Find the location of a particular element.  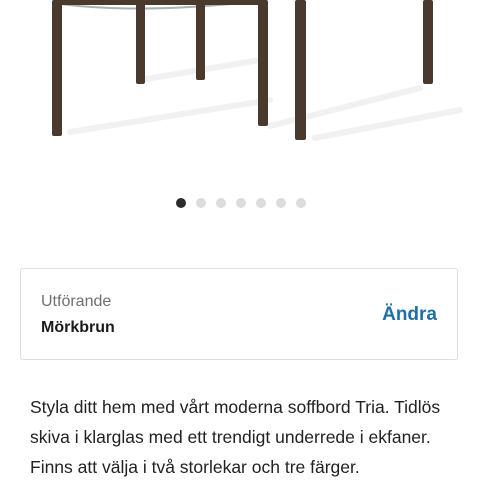

variant-value: Mörkbrun is located at coordinates (78, 327).